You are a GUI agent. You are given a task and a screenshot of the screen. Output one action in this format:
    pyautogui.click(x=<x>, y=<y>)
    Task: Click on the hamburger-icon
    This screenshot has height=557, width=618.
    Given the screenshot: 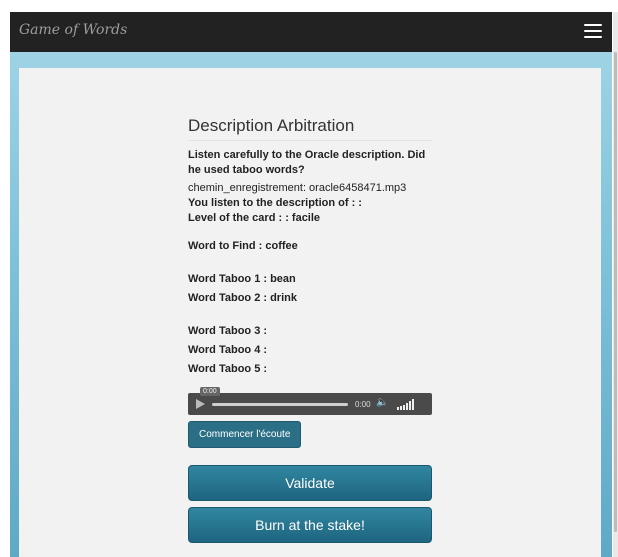 What is the action you would take?
    pyautogui.click(x=593, y=31)
    